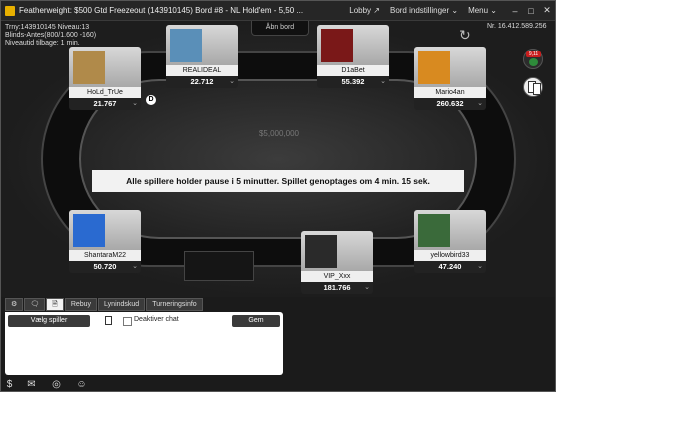 This screenshot has width=700, height=438. What do you see at coordinates (105, 92) in the screenshot?
I see `player-name: HoLd_TrUe` at bounding box center [105, 92].